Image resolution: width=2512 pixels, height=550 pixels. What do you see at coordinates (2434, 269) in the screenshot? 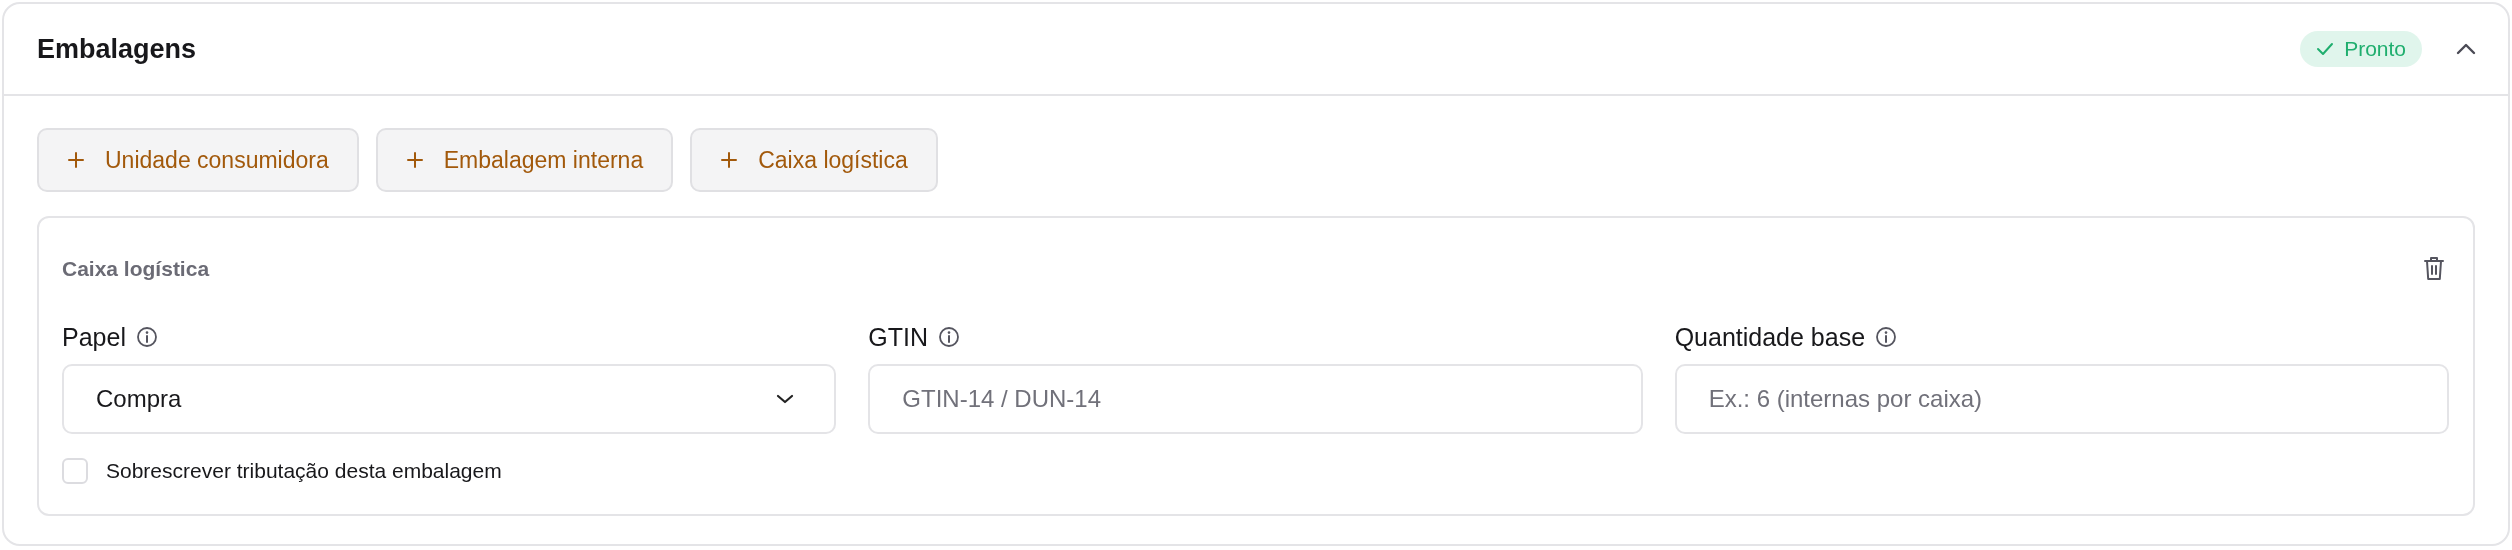
I see `trash-icon` at bounding box center [2434, 269].